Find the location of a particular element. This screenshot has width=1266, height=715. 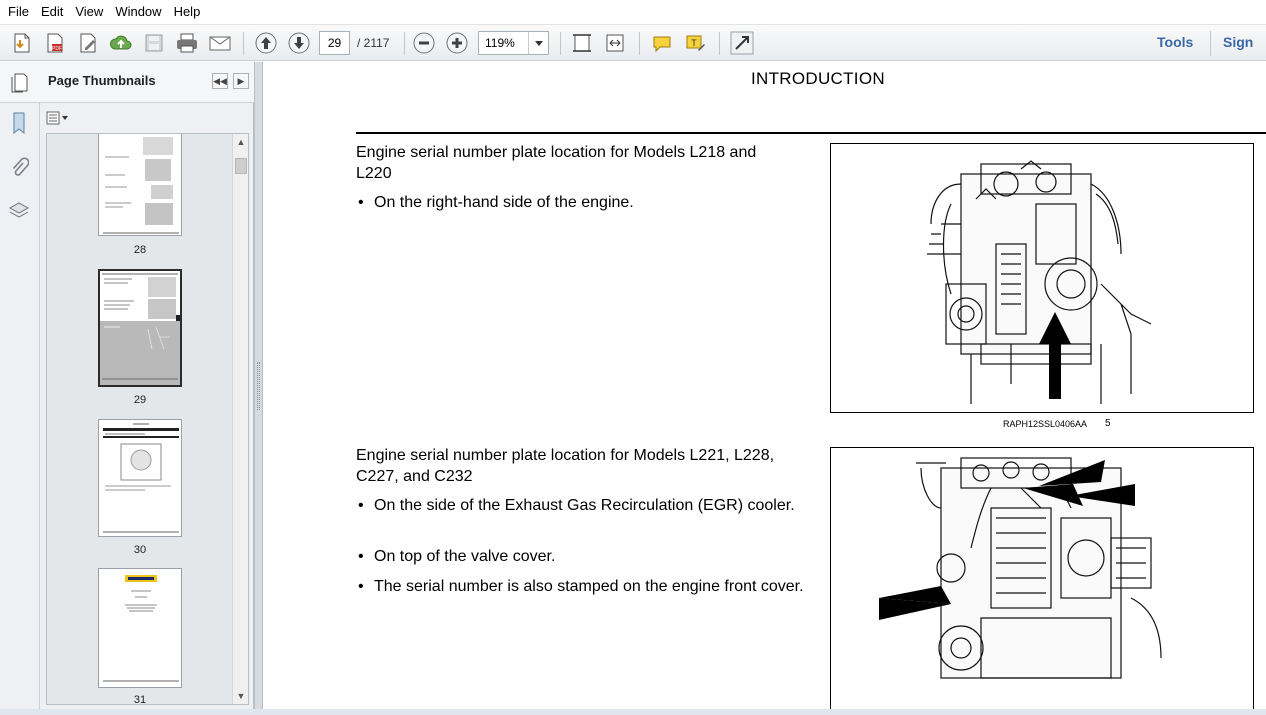

menu-edit: Edit is located at coordinates (52, 12).